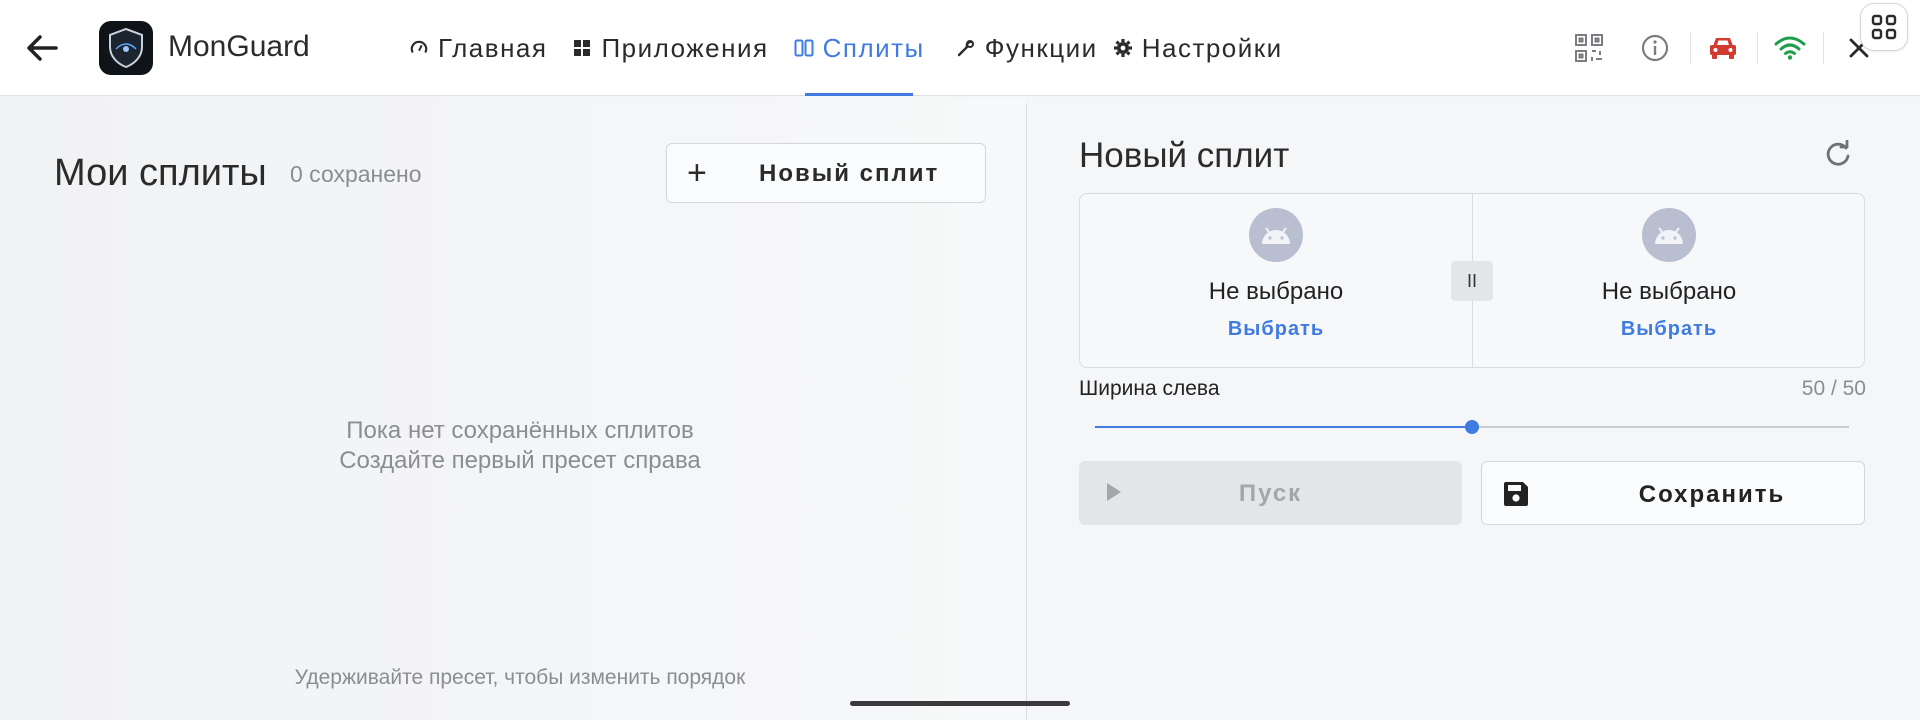 This screenshot has width=1920, height=720. I want to click on left-app-slot: Не выбрано Выбрать, so click(1276, 280).